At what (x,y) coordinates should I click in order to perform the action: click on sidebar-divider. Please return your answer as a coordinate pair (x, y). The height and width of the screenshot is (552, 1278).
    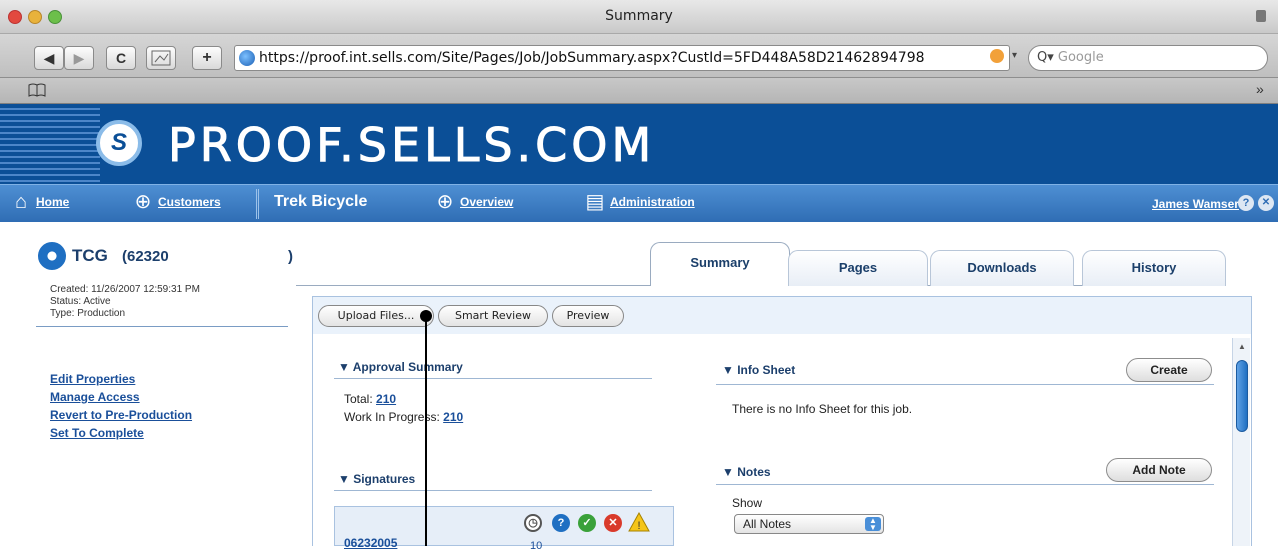
    Looking at the image, I should click on (162, 326).